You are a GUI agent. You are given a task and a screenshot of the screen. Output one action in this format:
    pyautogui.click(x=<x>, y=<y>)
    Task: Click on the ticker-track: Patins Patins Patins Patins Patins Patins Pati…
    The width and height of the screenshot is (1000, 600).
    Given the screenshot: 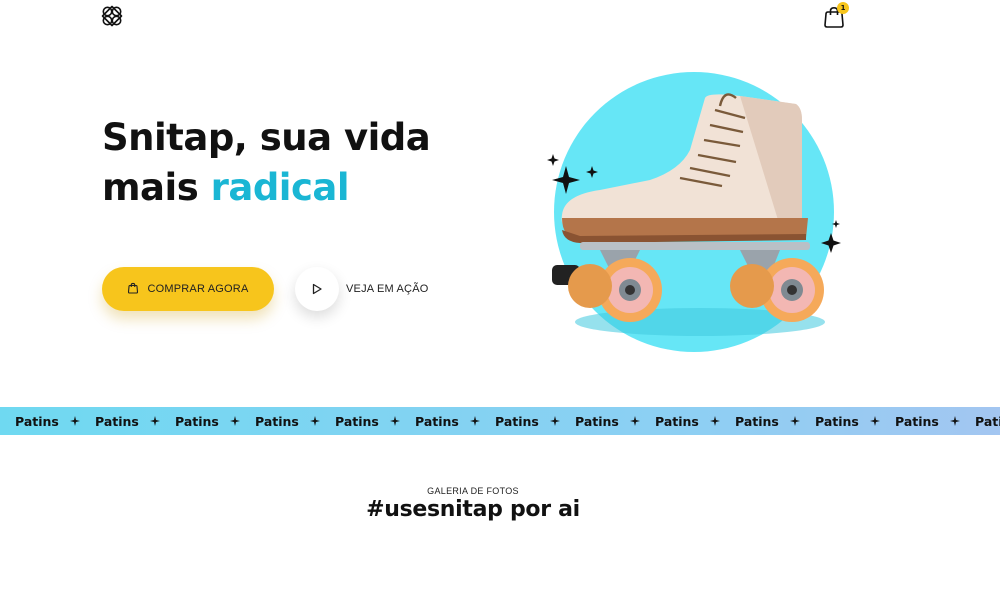 What is the action you would take?
    pyautogui.click(x=500, y=421)
    